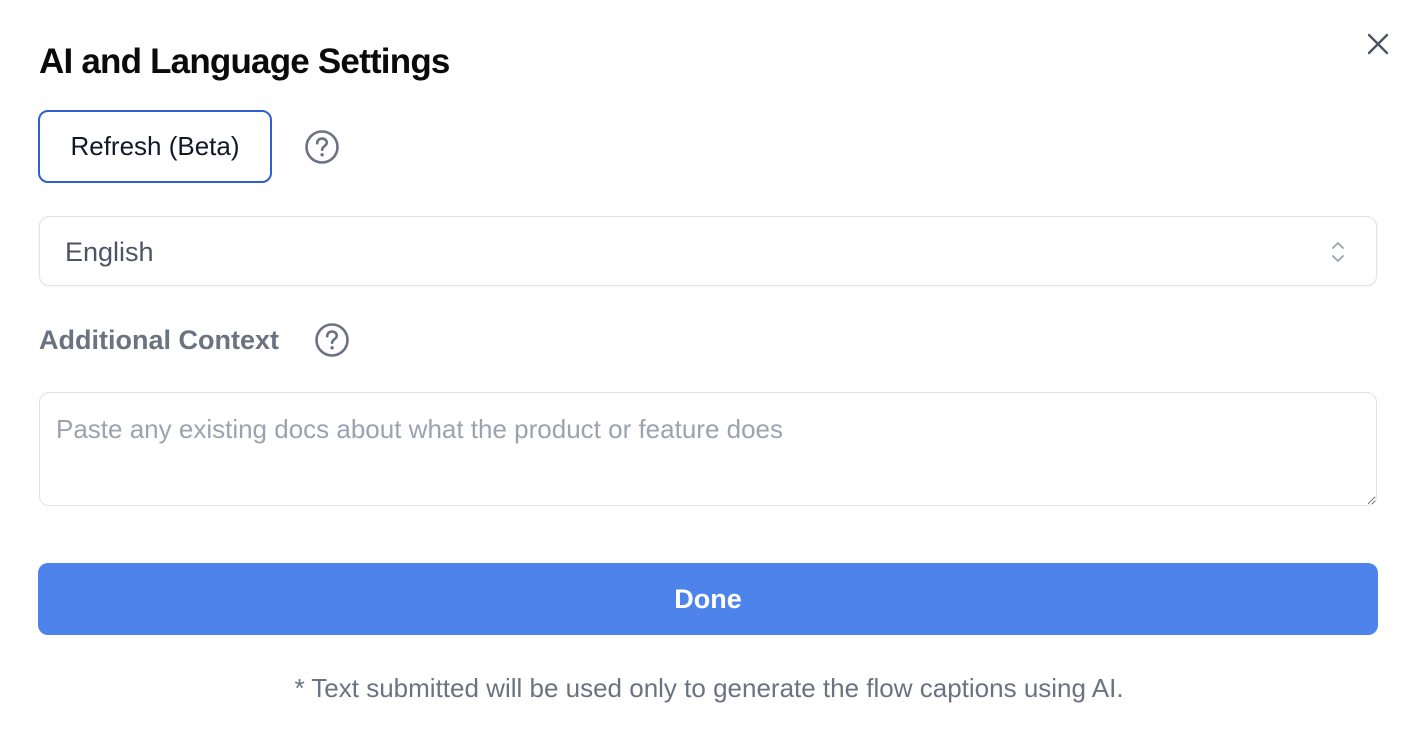 This screenshot has width=1418, height=746. Describe the element at coordinates (244, 61) in the screenshot. I see `dialog-title: AI and Language Settings` at that location.